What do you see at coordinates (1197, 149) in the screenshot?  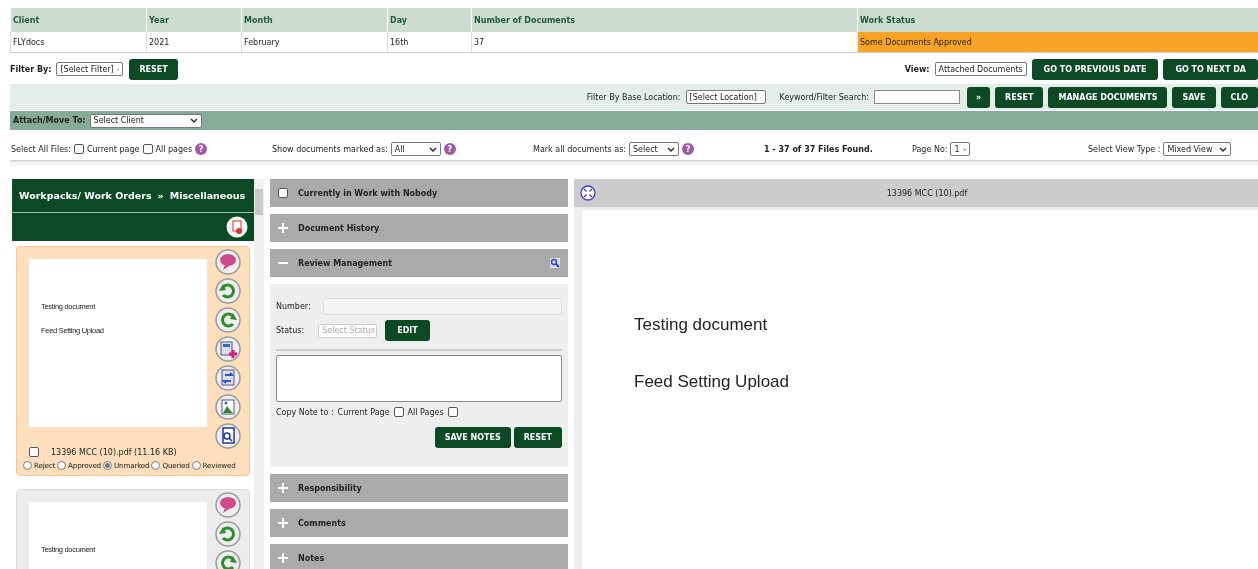 I see `dropdown: Mixed View` at bounding box center [1197, 149].